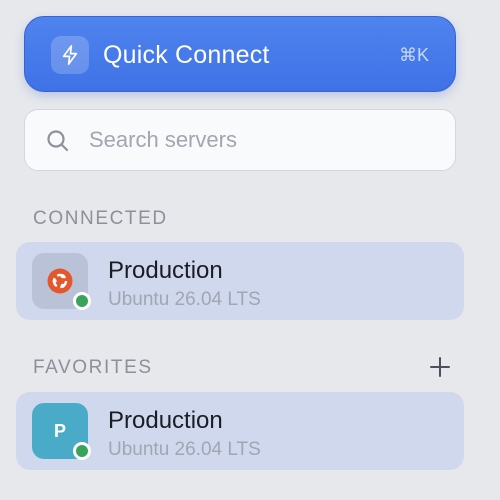 The height and width of the screenshot is (500, 500). What do you see at coordinates (240, 281) in the screenshot?
I see `server-row-connected-production: Production Ubuntu 26.04 LTS` at bounding box center [240, 281].